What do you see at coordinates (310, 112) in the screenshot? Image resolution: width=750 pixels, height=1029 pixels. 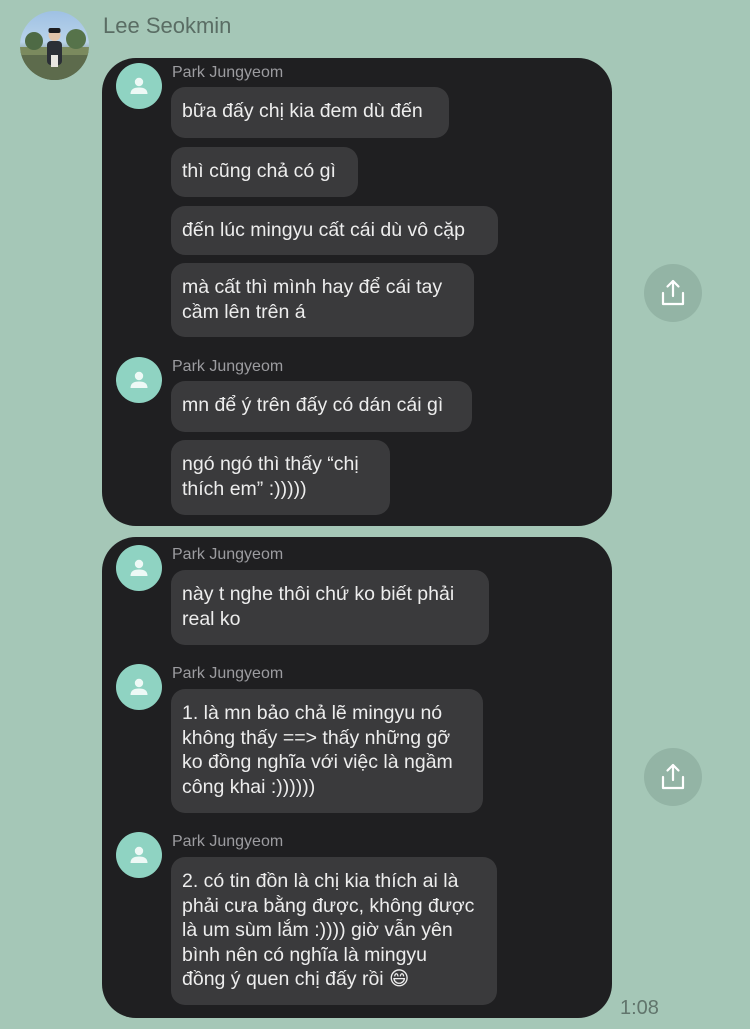 I see `message-bubble: bữa đấy chị kia đem dù đến` at bounding box center [310, 112].